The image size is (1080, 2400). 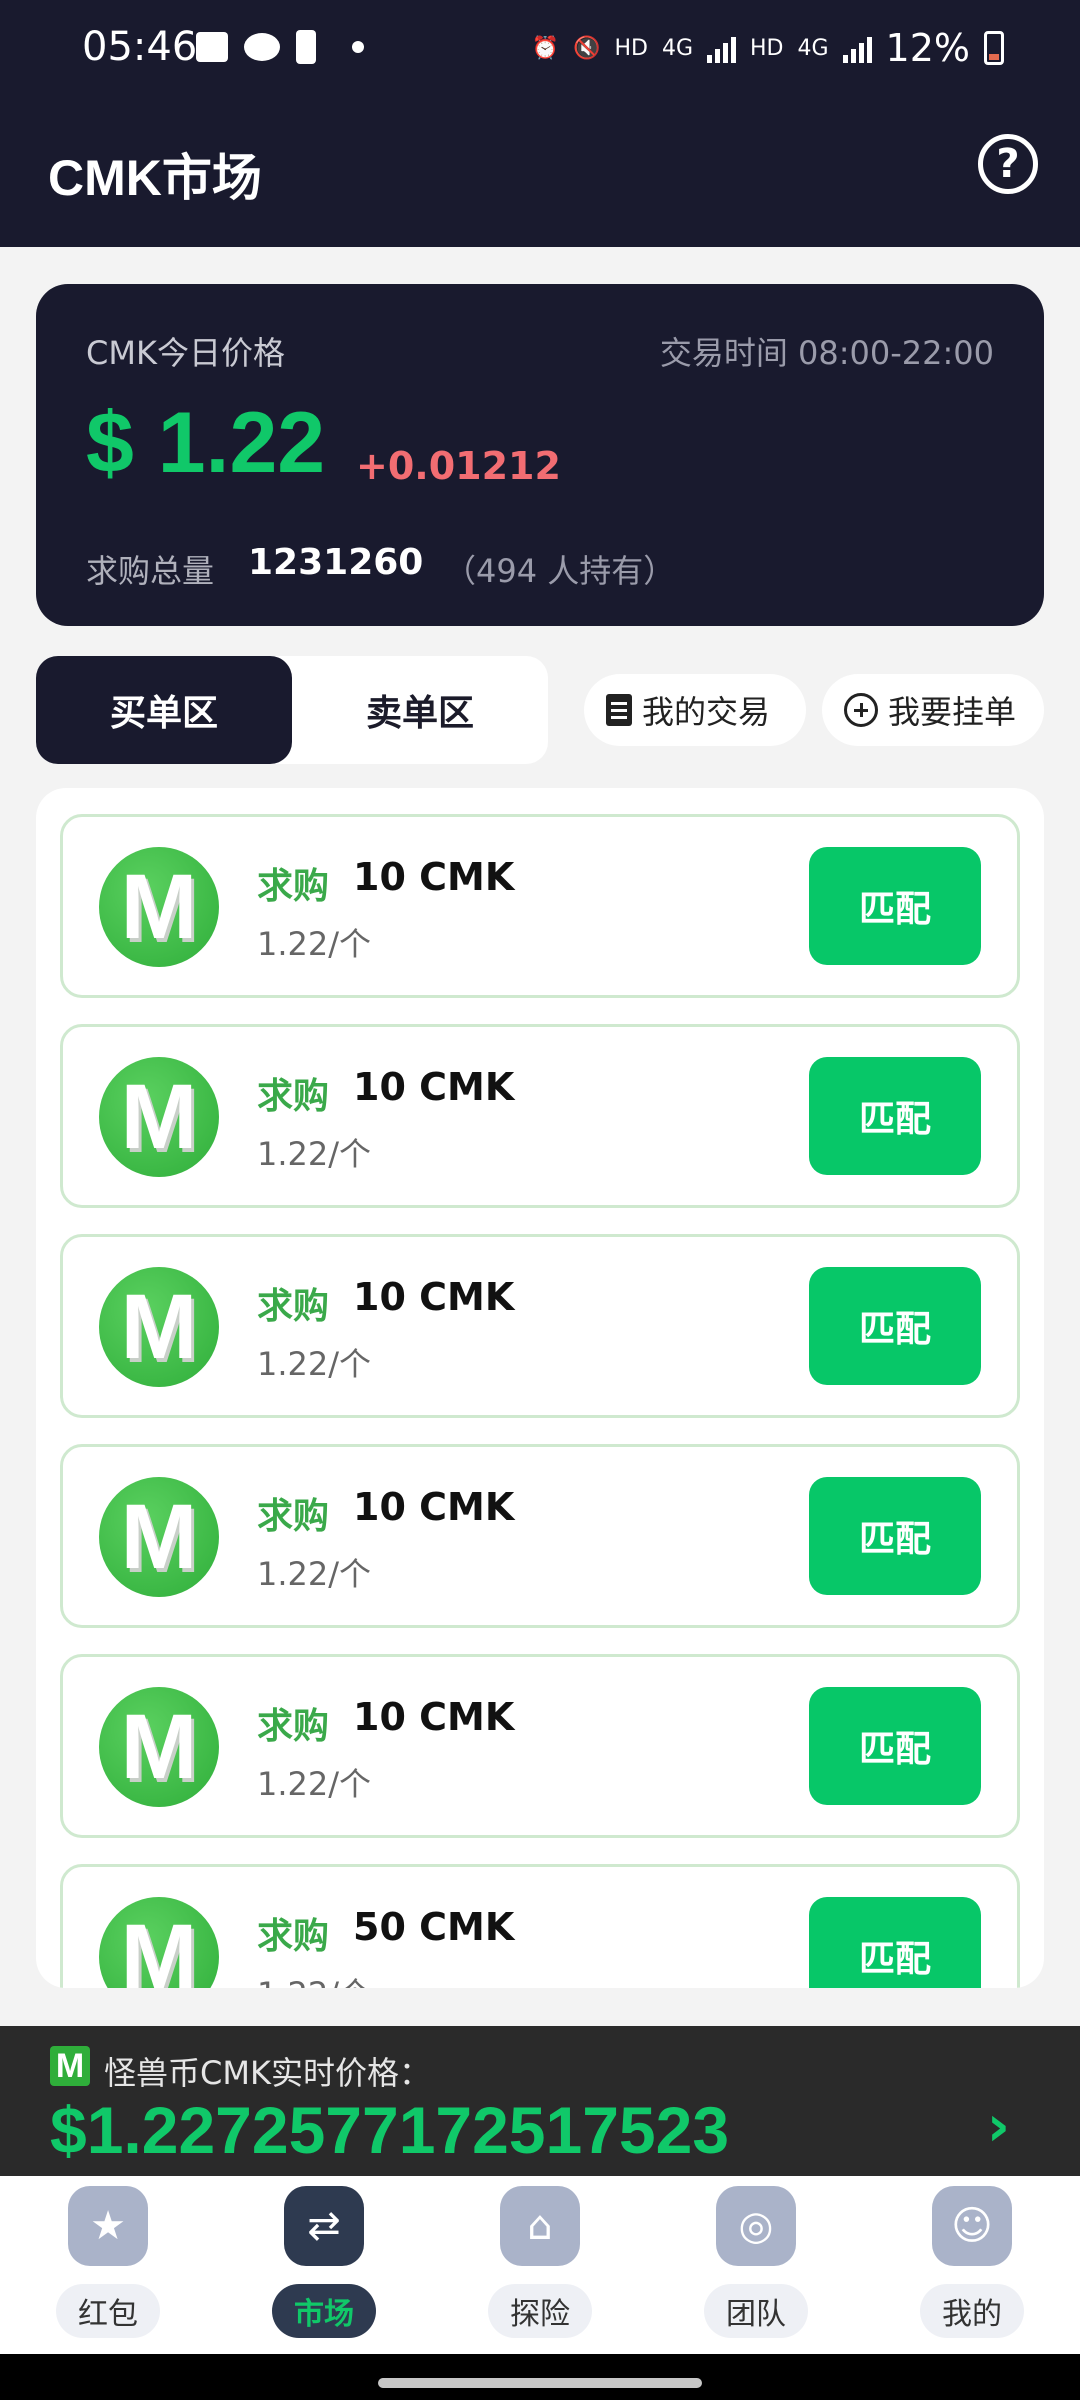 I want to click on star-badge-icon: ★, so click(x=108, y=2226).